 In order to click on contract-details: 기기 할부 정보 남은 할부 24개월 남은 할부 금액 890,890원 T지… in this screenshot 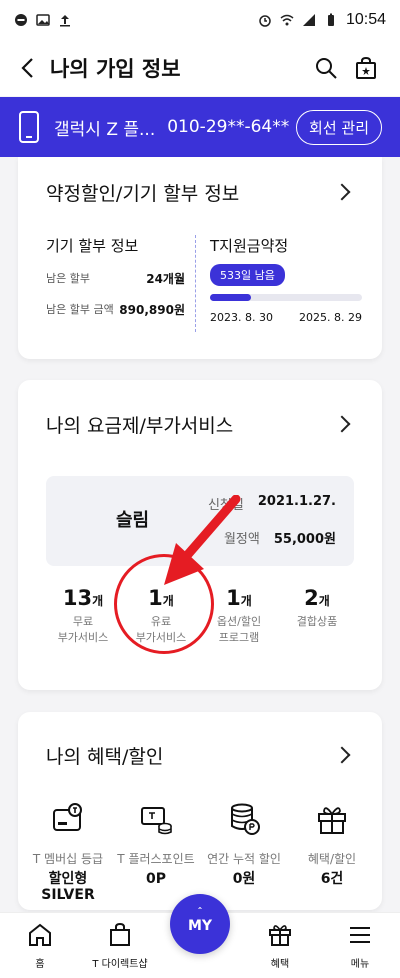, I will do `click(204, 283)`.